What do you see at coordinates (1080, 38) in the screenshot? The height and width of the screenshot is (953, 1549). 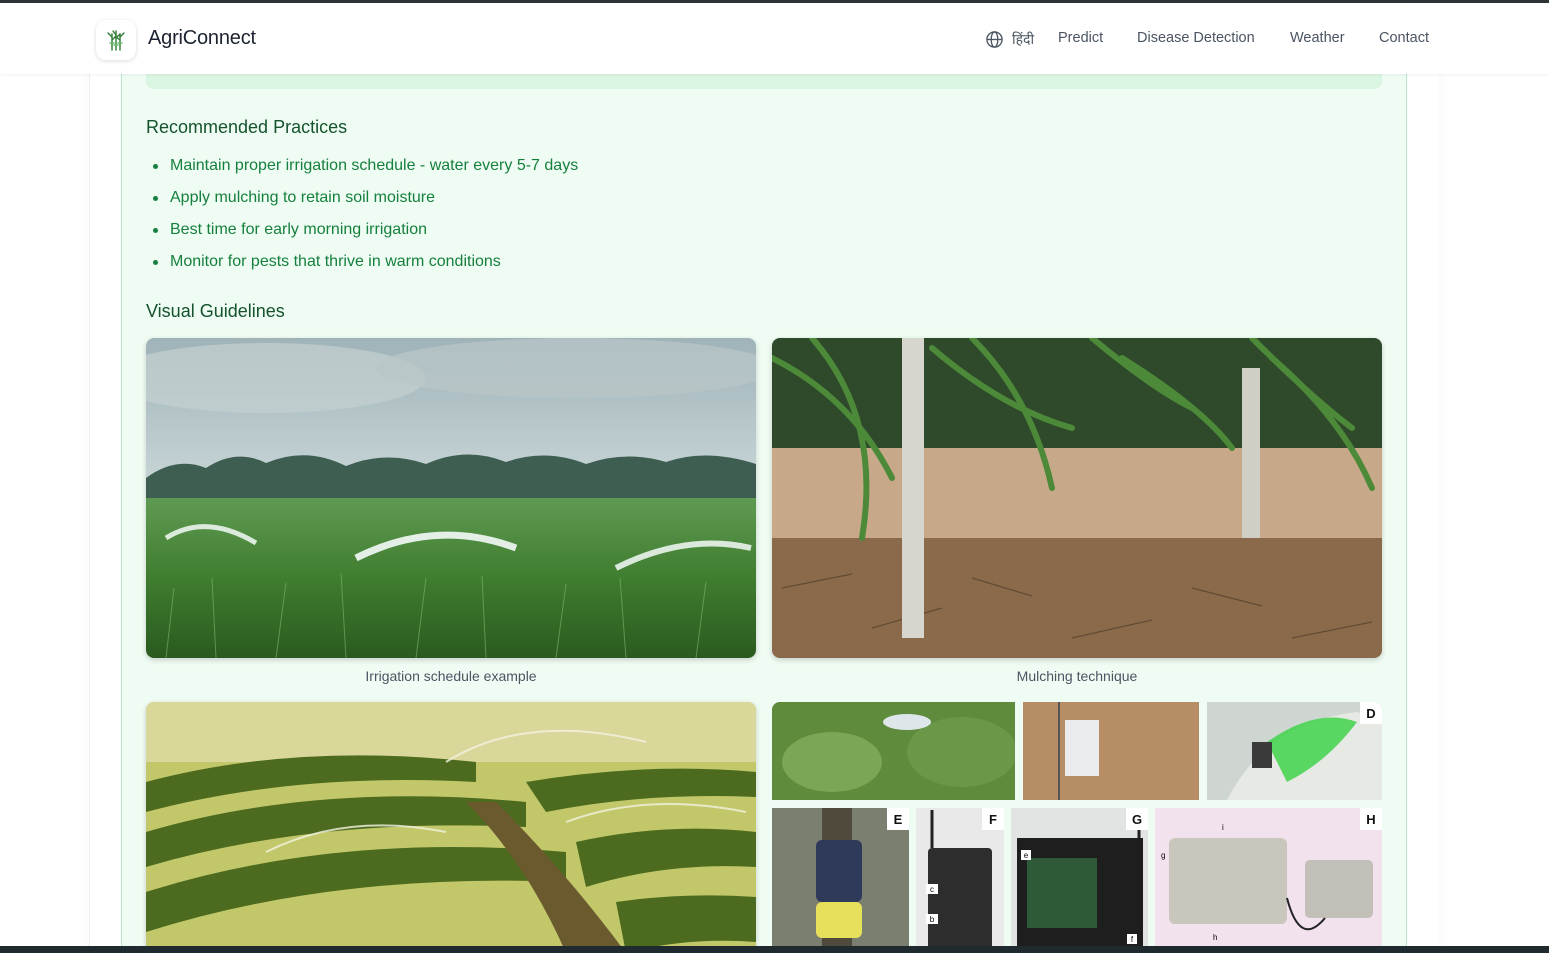 I see `nav-predict: Predict` at bounding box center [1080, 38].